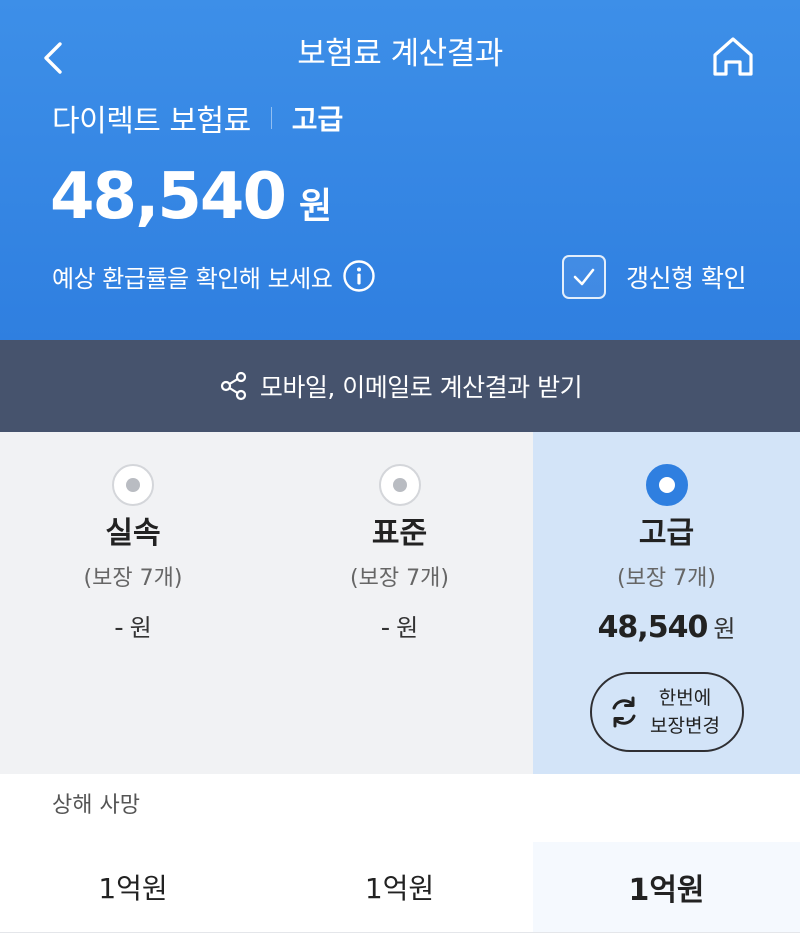 This screenshot has height=940, width=800. What do you see at coordinates (666, 533) in the screenshot?
I see `plan-name: 고급` at bounding box center [666, 533].